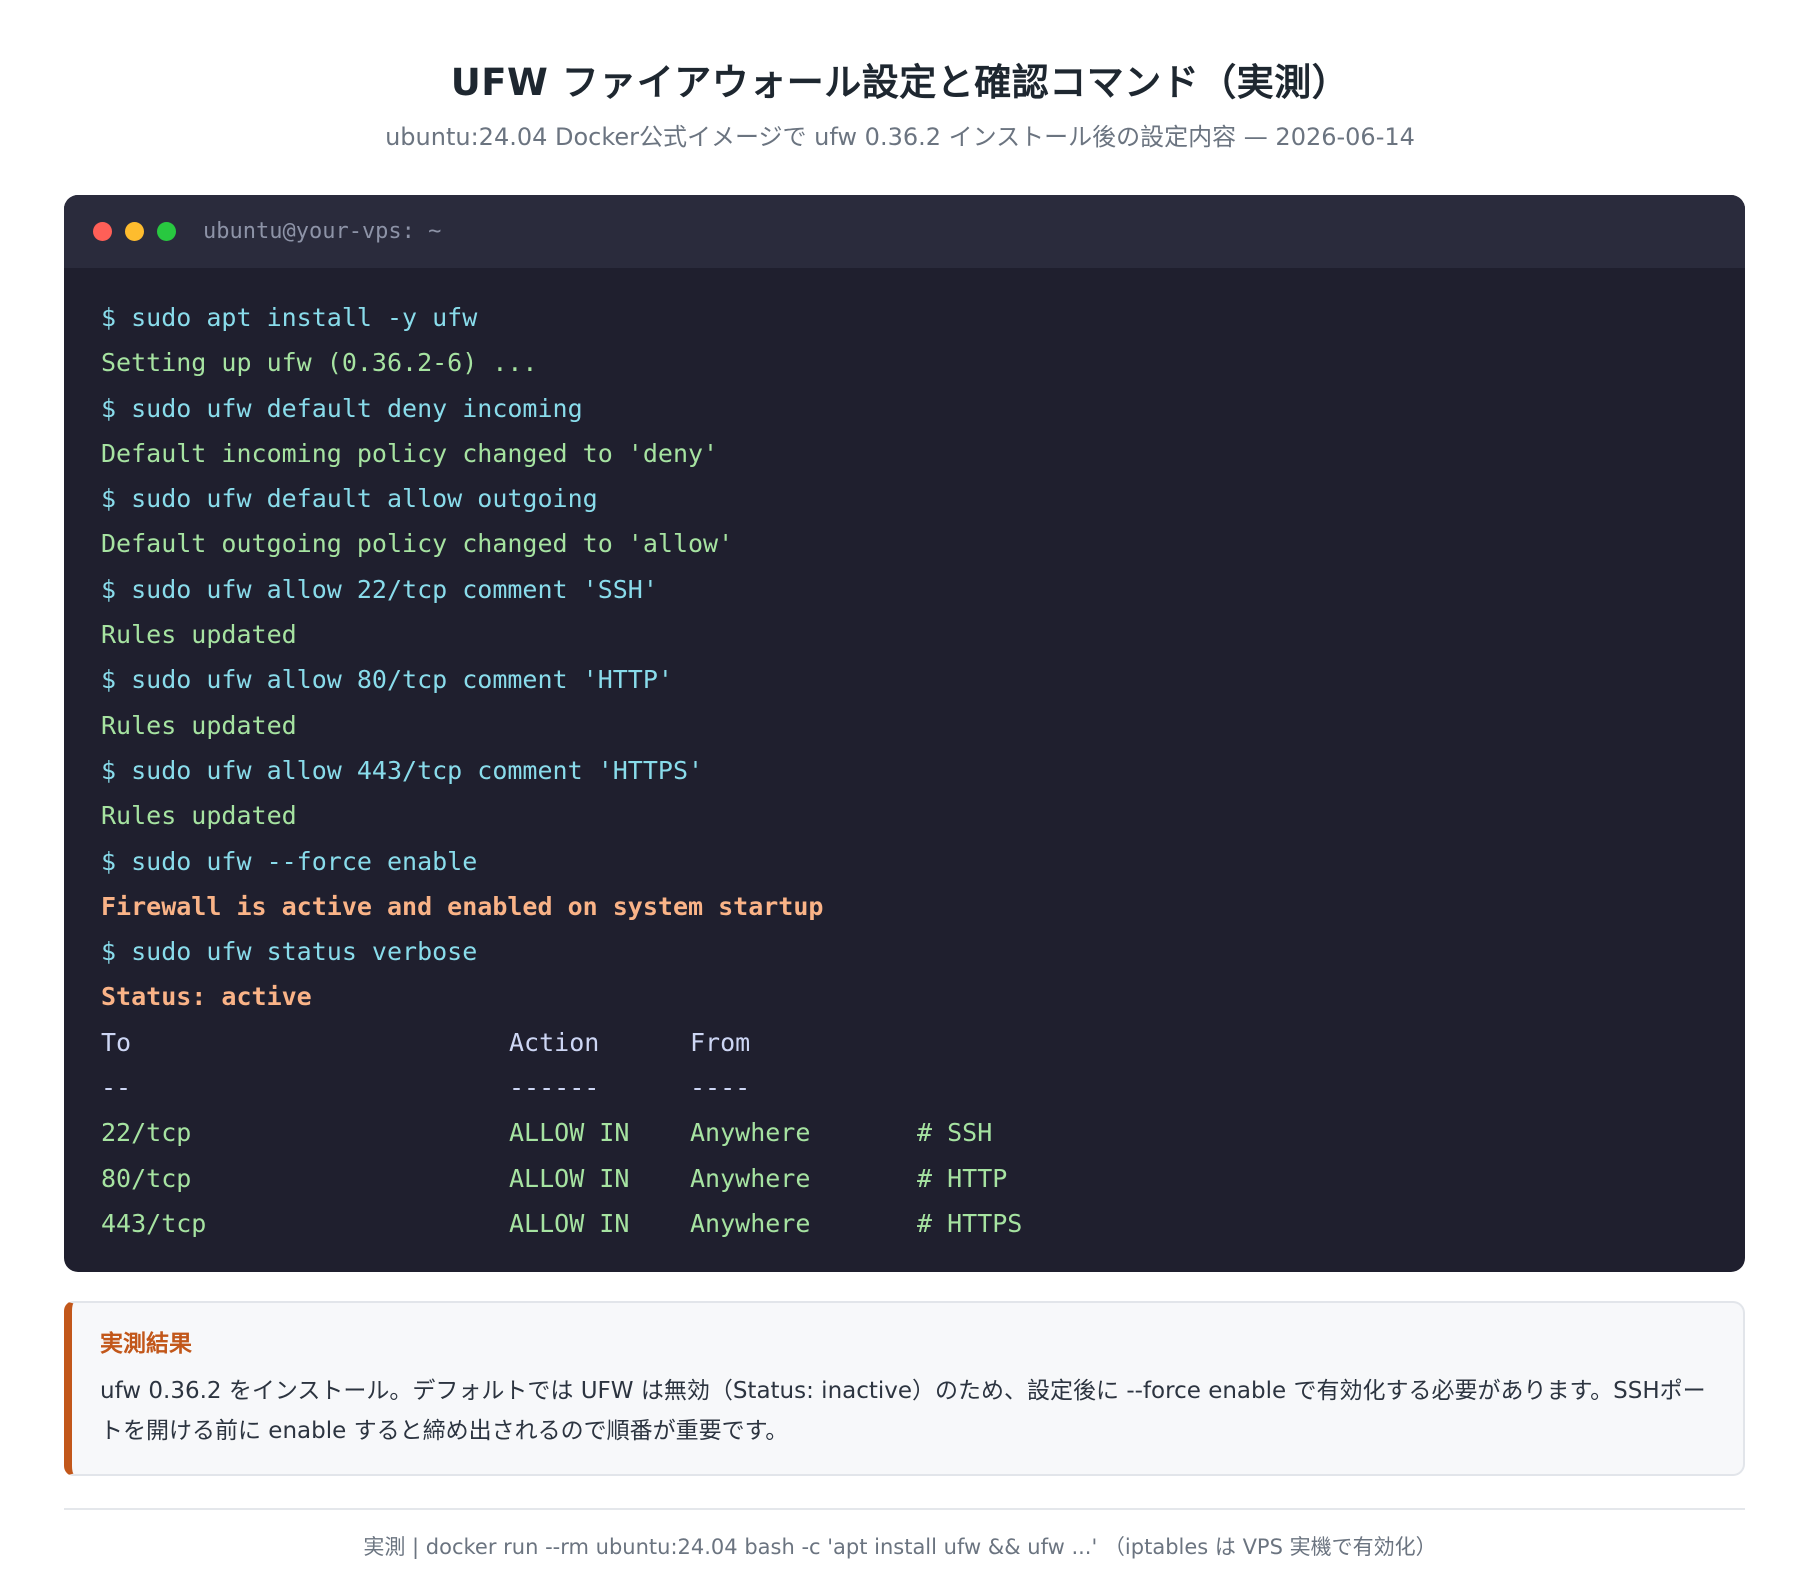 The width and height of the screenshot is (1800, 1596). Describe the element at coordinates (146, 1133) in the screenshot. I see `rule-port: 22/tcp` at that location.